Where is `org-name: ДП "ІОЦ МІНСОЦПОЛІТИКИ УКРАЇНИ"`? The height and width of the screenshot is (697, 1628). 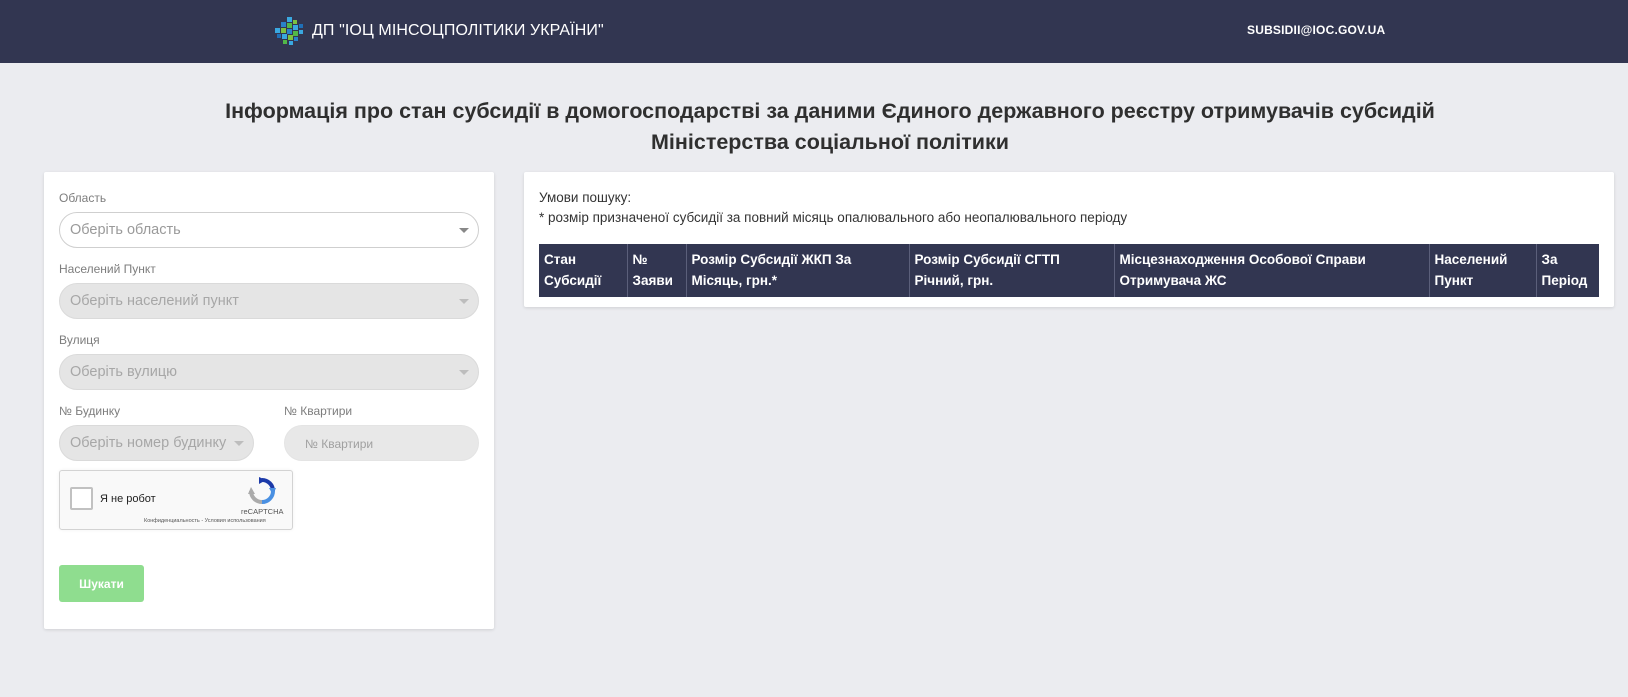
org-name: ДП "ІОЦ МІНСОЦПОЛІТИКИ УКРАЇНИ" is located at coordinates (458, 30).